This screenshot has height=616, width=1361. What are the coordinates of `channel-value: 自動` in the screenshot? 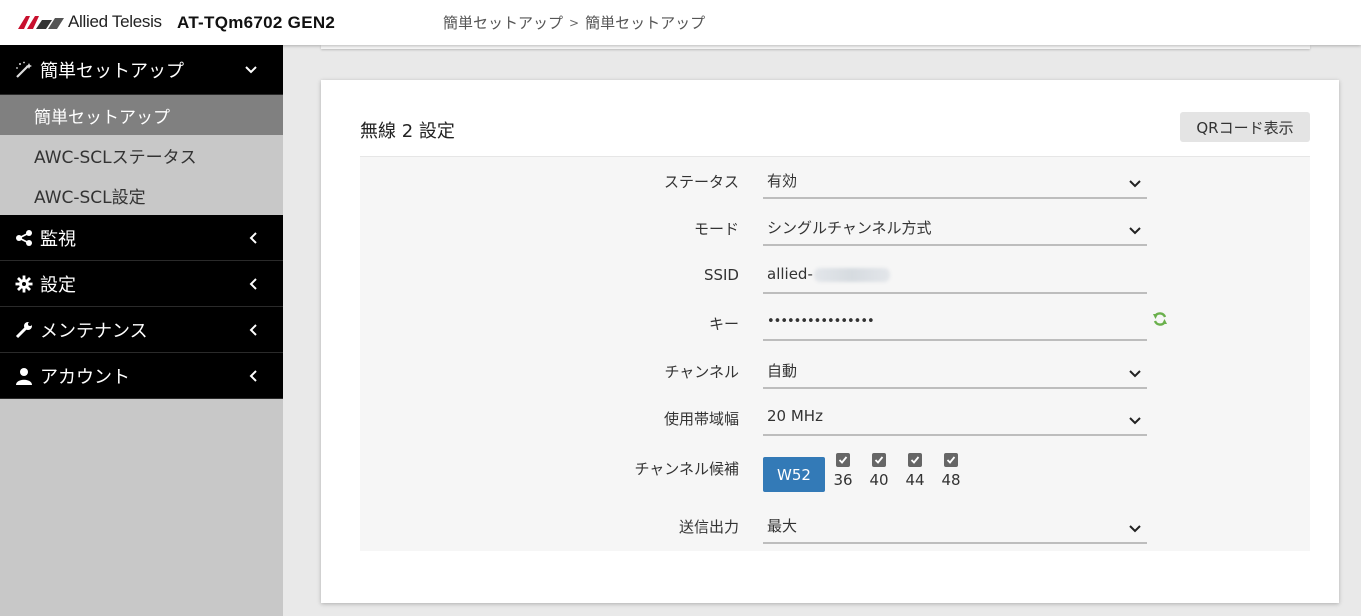 It's located at (782, 371).